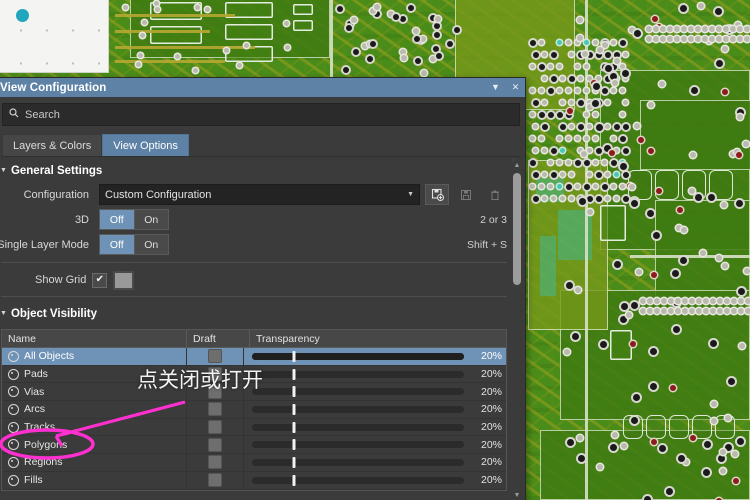  I want to click on pcb-teal-region, so click(548, 266).